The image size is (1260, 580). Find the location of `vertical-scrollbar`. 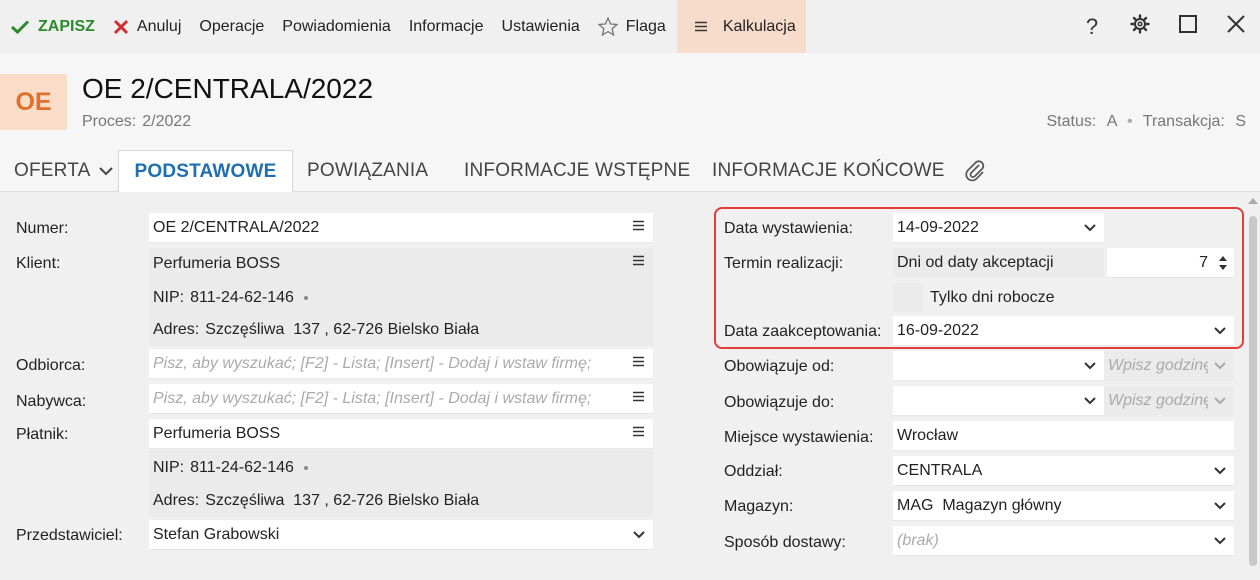

vertical-scrollbar is located at coordinates (1253, 386).